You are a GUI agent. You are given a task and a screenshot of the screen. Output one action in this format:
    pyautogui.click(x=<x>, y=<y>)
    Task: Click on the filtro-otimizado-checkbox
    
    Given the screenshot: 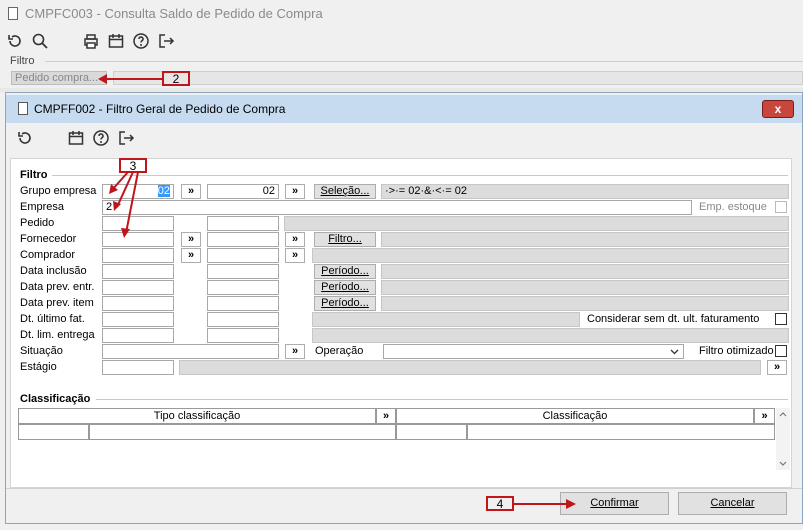 What is the action you would take?
    pyautogui.click(x=781, y=351)
    